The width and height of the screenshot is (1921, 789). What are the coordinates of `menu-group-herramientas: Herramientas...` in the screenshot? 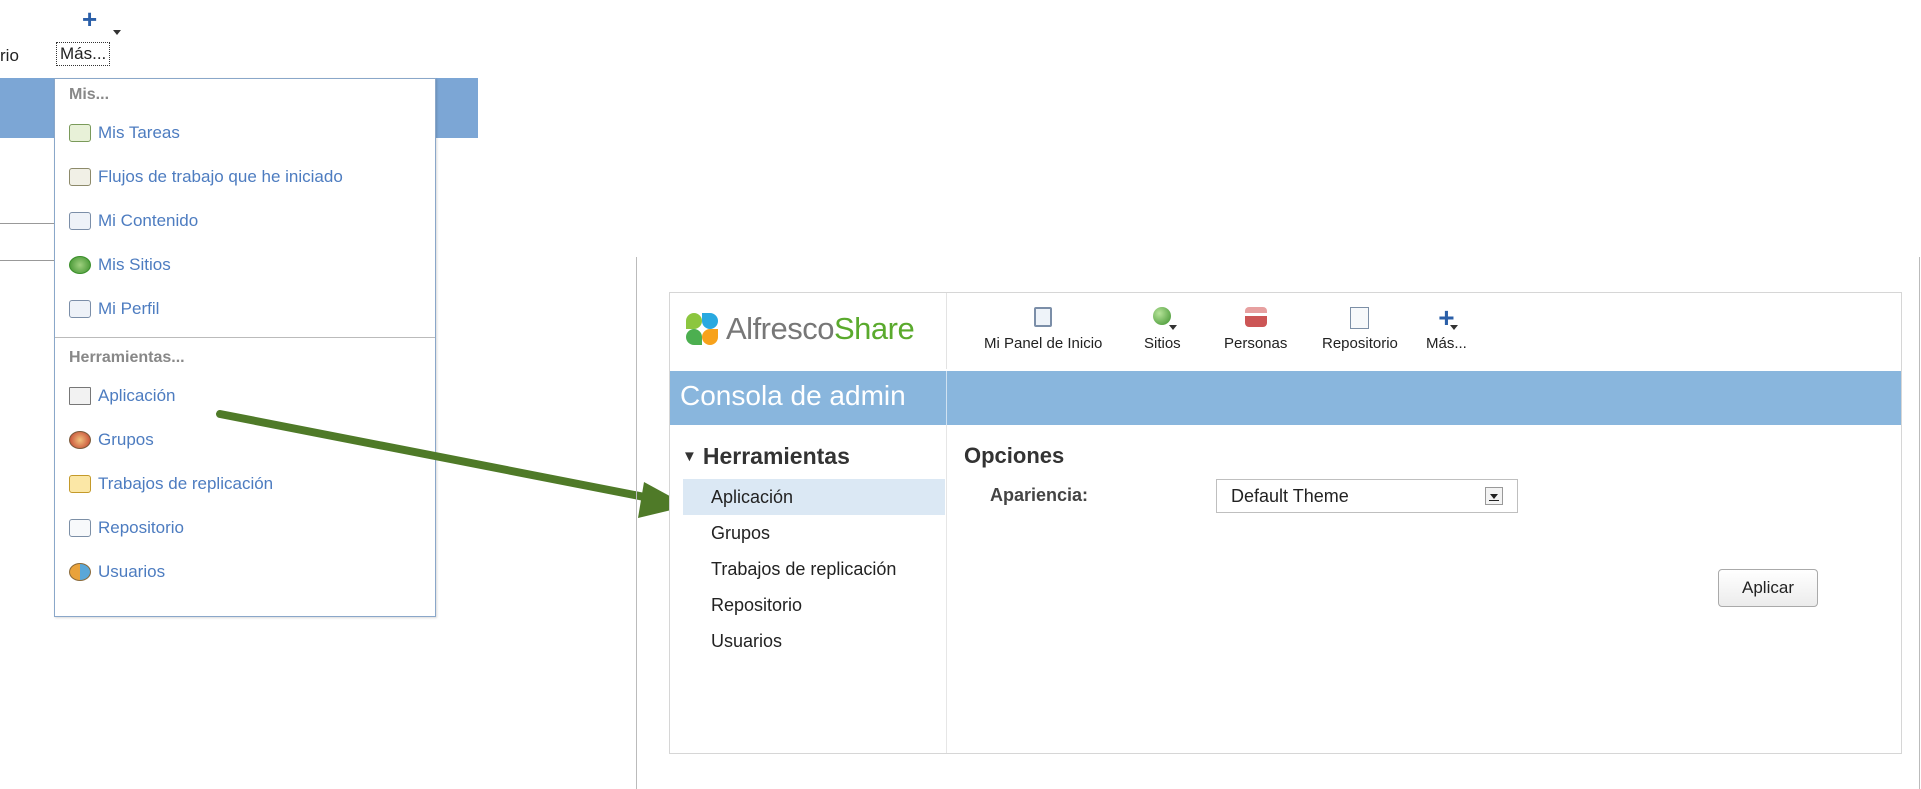 It's located at (127, 357).